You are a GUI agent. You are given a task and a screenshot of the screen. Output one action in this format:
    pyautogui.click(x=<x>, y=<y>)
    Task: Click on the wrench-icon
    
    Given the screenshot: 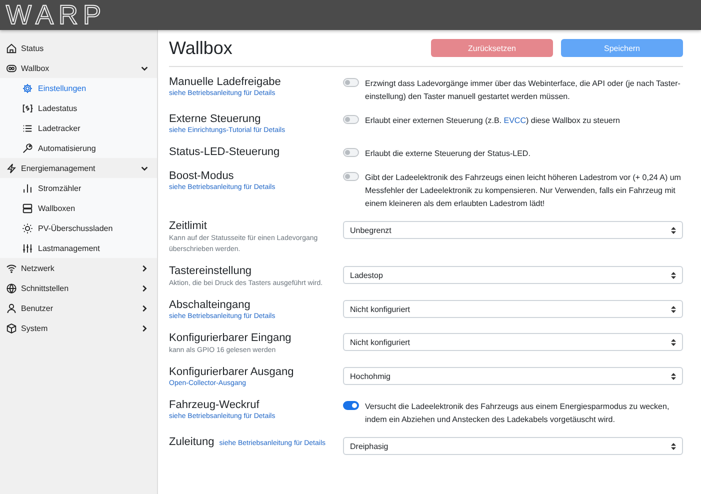 What is the action you would take?
    pyautogui.click(x=27, y=148)
    